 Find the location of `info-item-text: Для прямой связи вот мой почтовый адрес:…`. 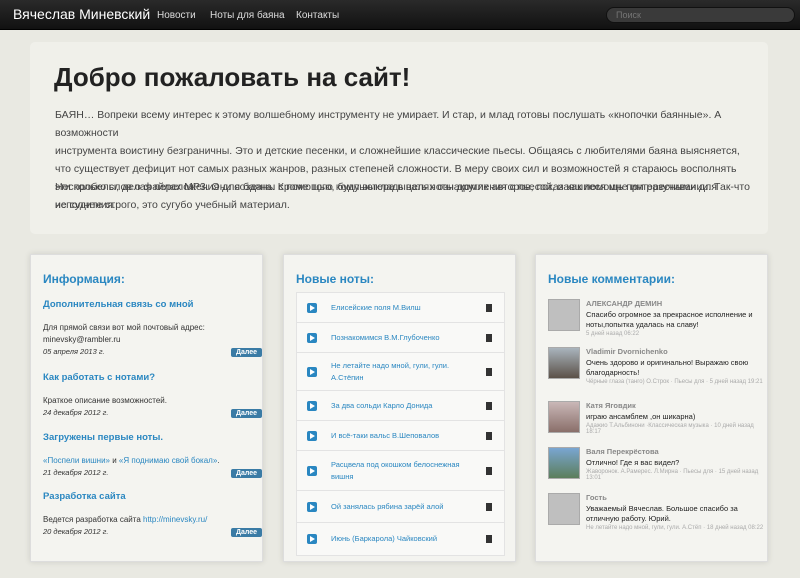

info-item-text: Для прямой связи вот мой почтовый адрес:… is located at coordinates (148, 334).